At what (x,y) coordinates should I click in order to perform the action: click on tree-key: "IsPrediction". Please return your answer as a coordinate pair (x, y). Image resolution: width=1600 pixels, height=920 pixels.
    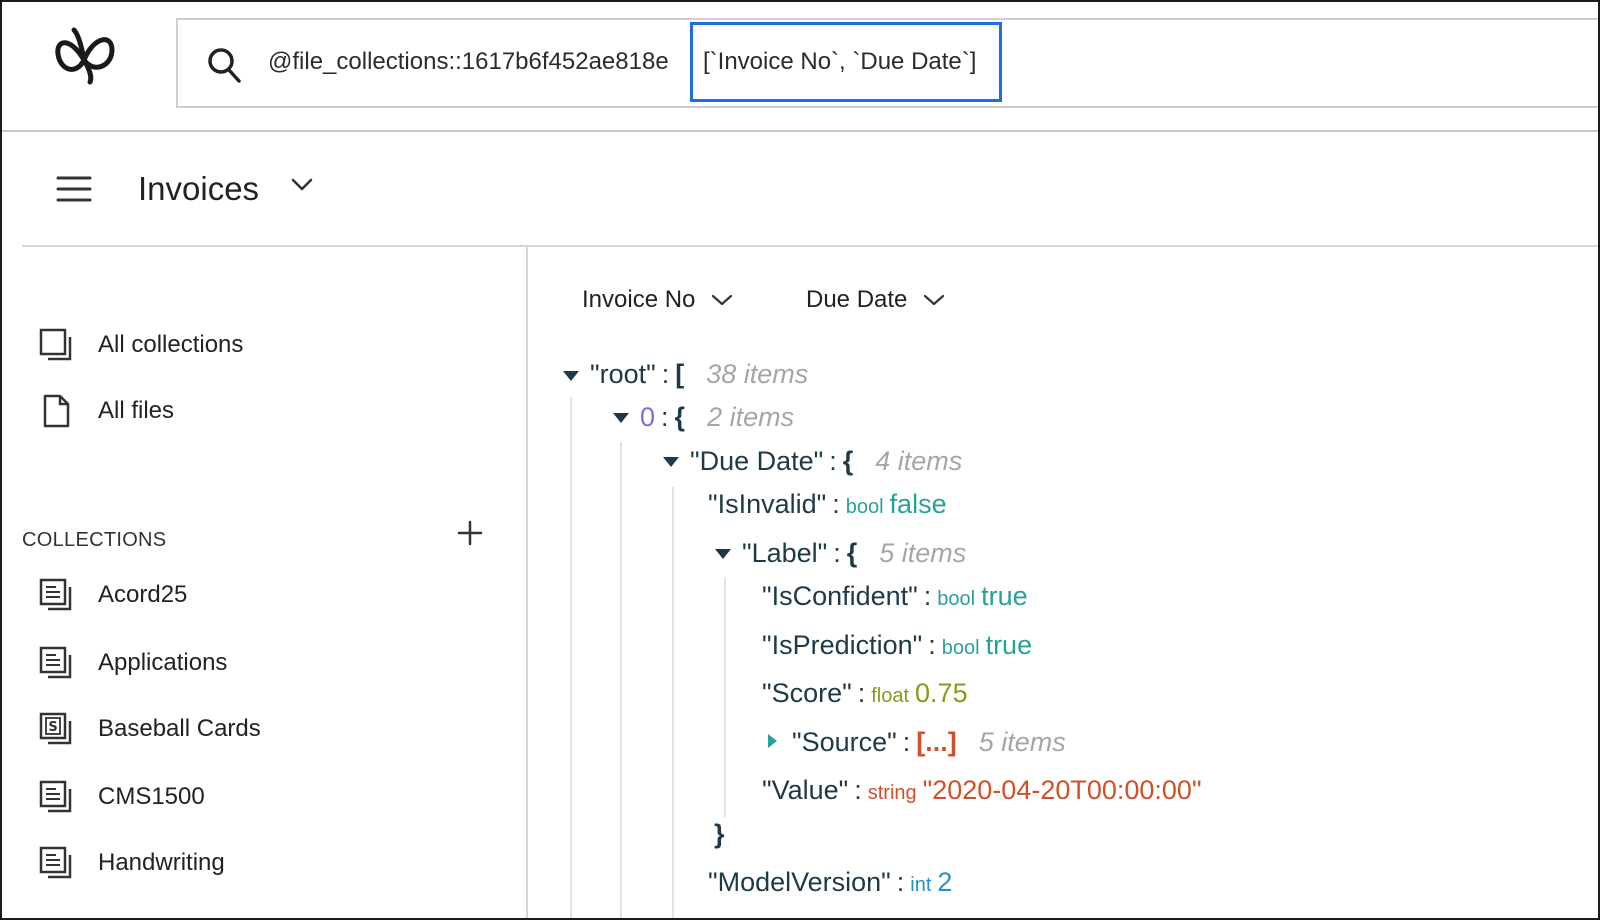
    Looking at the image, I should click on (842, 645).